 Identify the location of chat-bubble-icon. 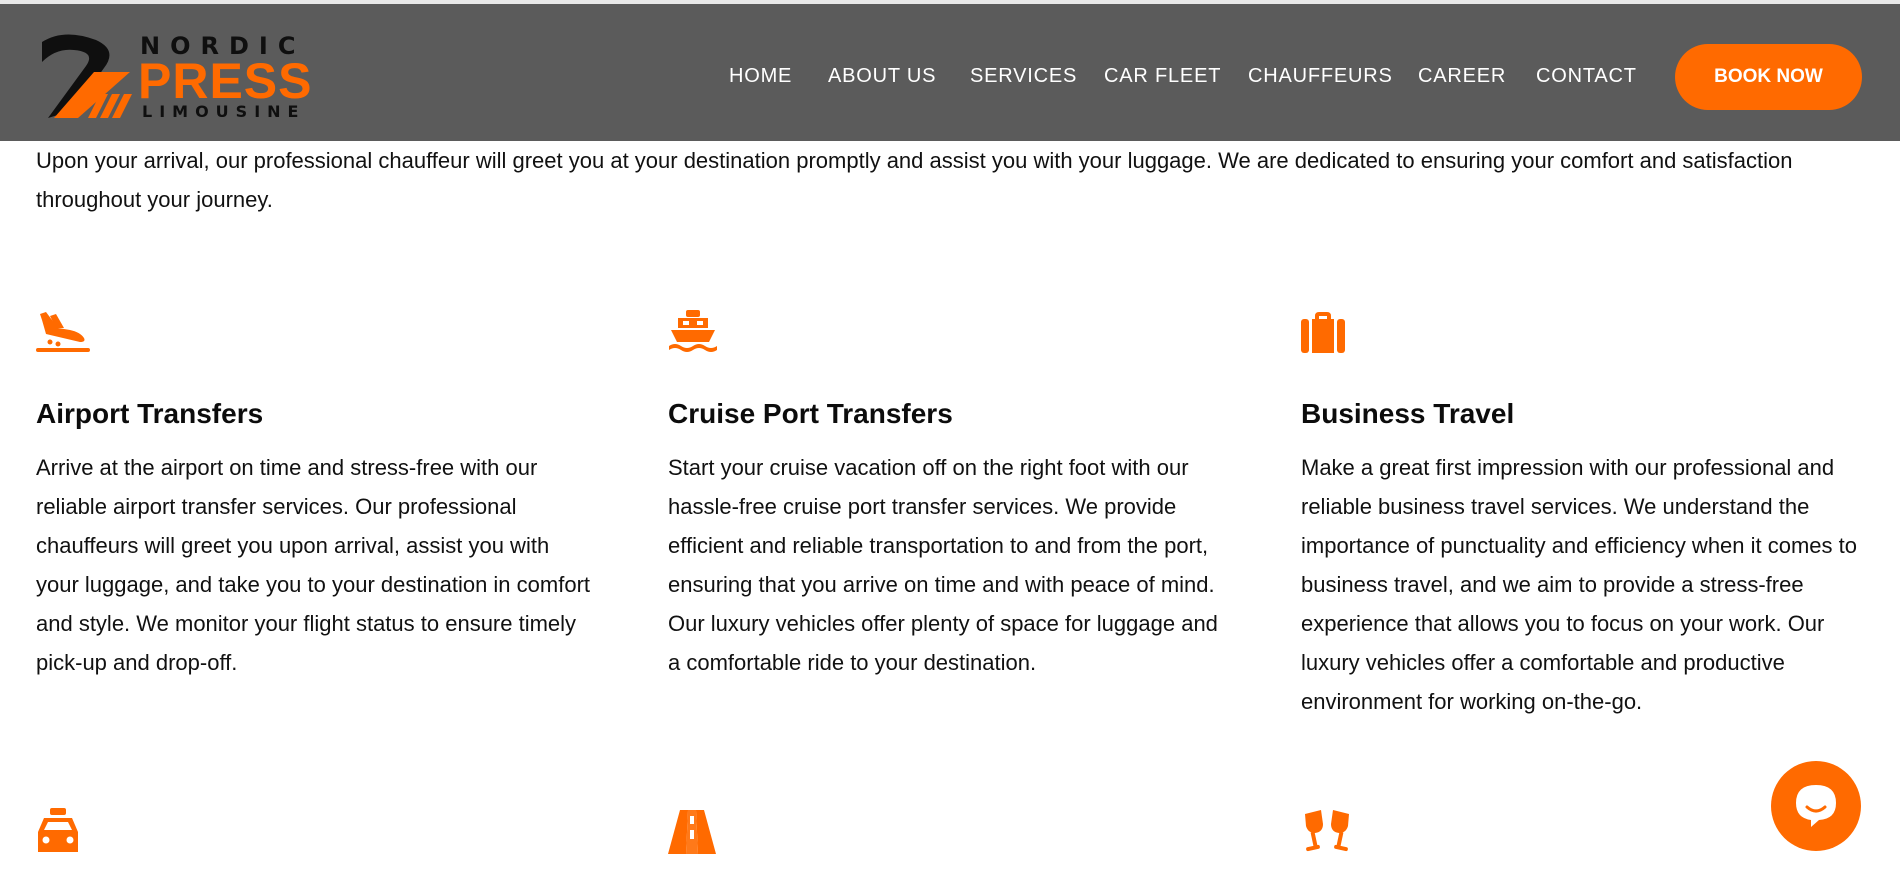
(1816, 806).